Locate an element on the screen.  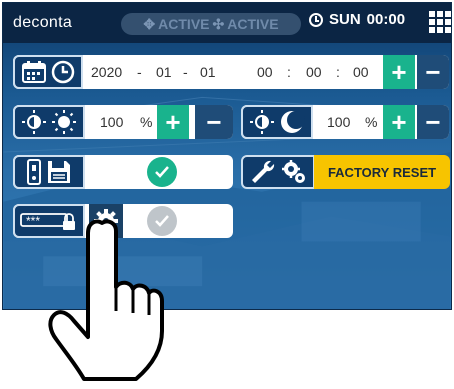
time-sep-2: : is located at coordinates (338, 72).